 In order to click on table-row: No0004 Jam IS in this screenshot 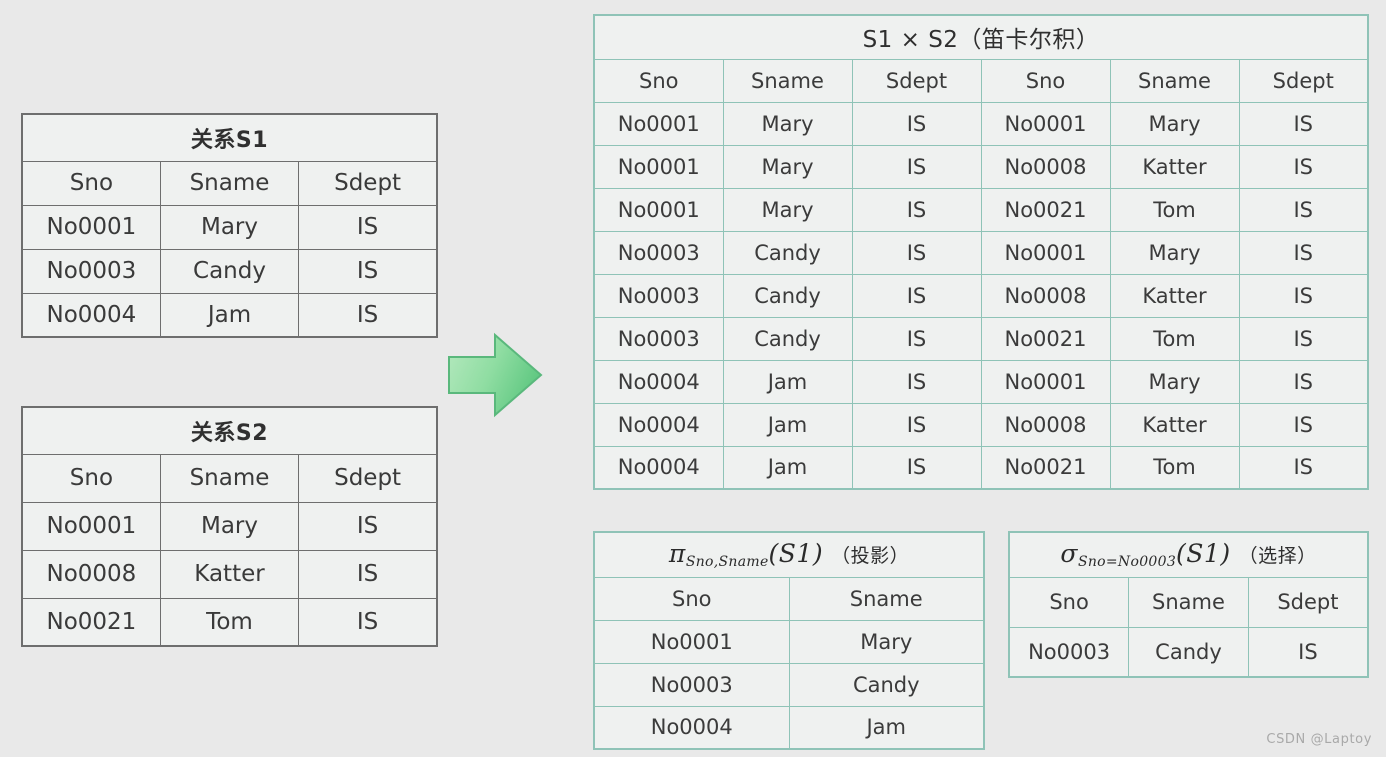, I will do `click(229, 315)`.